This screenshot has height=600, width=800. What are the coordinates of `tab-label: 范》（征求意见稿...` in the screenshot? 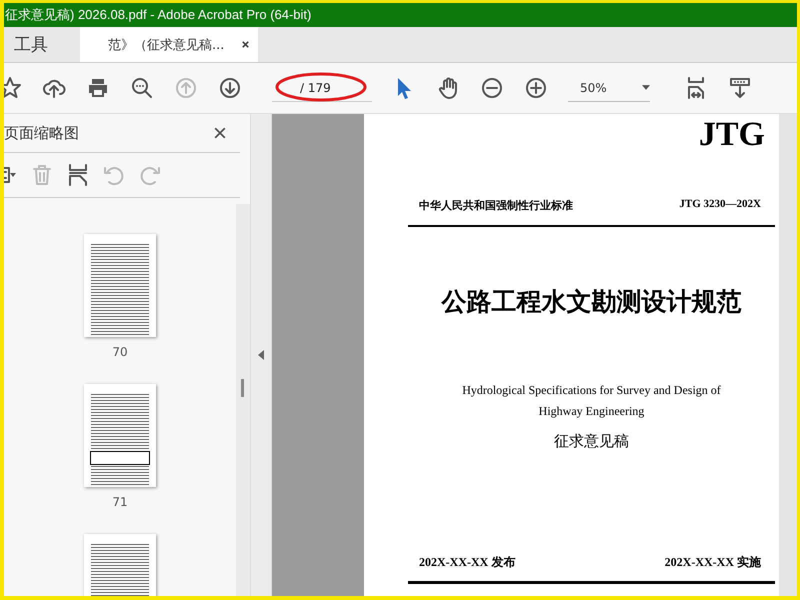 It's located at (166, 45).